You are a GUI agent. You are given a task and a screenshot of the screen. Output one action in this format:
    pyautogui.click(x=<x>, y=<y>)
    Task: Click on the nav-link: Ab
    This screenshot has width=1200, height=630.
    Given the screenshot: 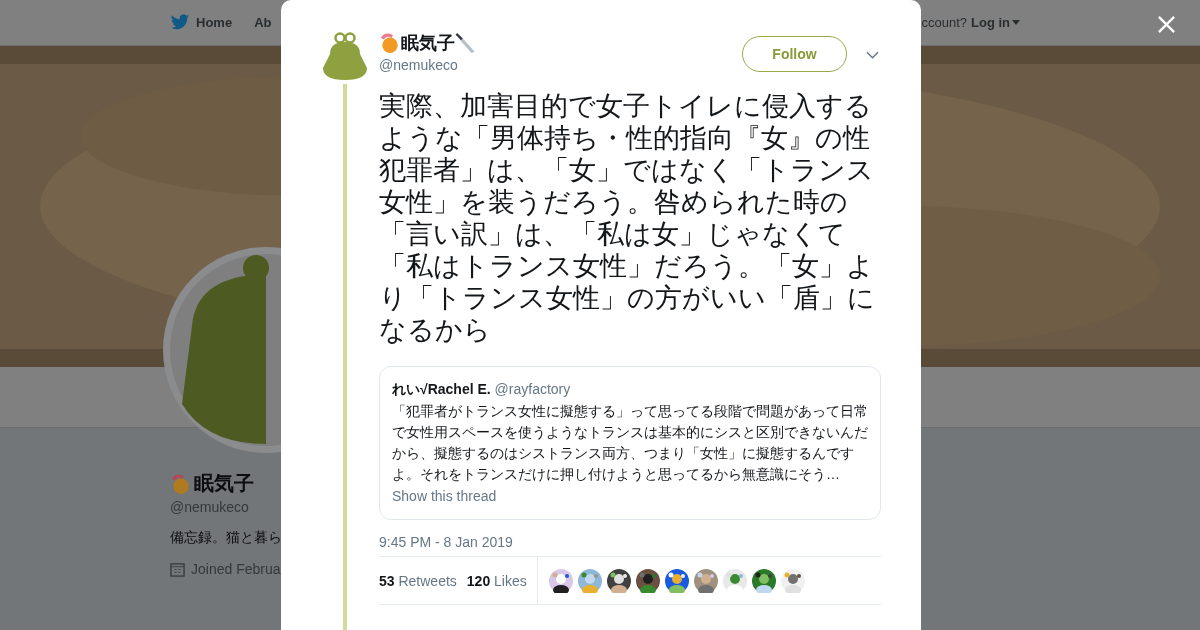 What is the action you would take?
    pyautogui.click(x=263, y=22)
    